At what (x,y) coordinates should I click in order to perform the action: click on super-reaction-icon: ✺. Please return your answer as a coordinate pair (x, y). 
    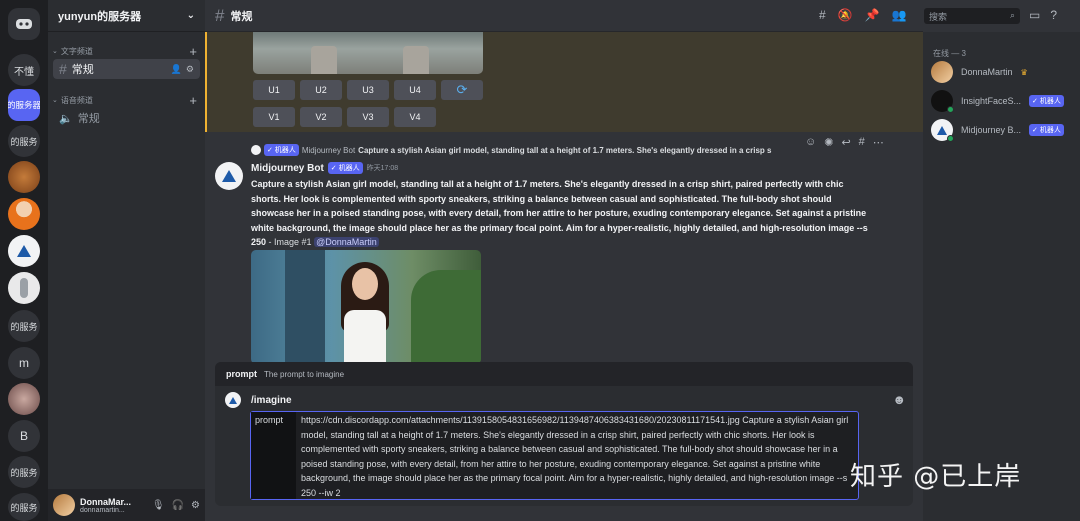
    Looking at the image, I should click on (828, 142).